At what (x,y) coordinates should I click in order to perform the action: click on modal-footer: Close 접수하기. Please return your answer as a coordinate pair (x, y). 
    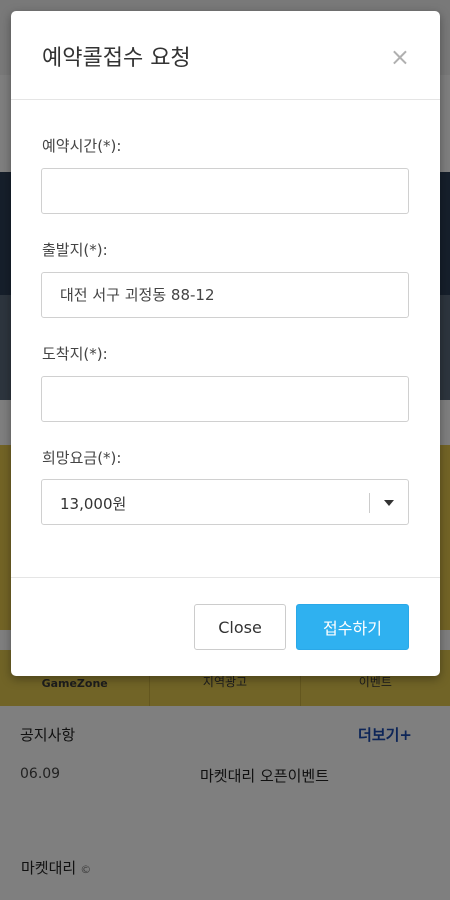
    Looking at the image, I should click on (225, 627).